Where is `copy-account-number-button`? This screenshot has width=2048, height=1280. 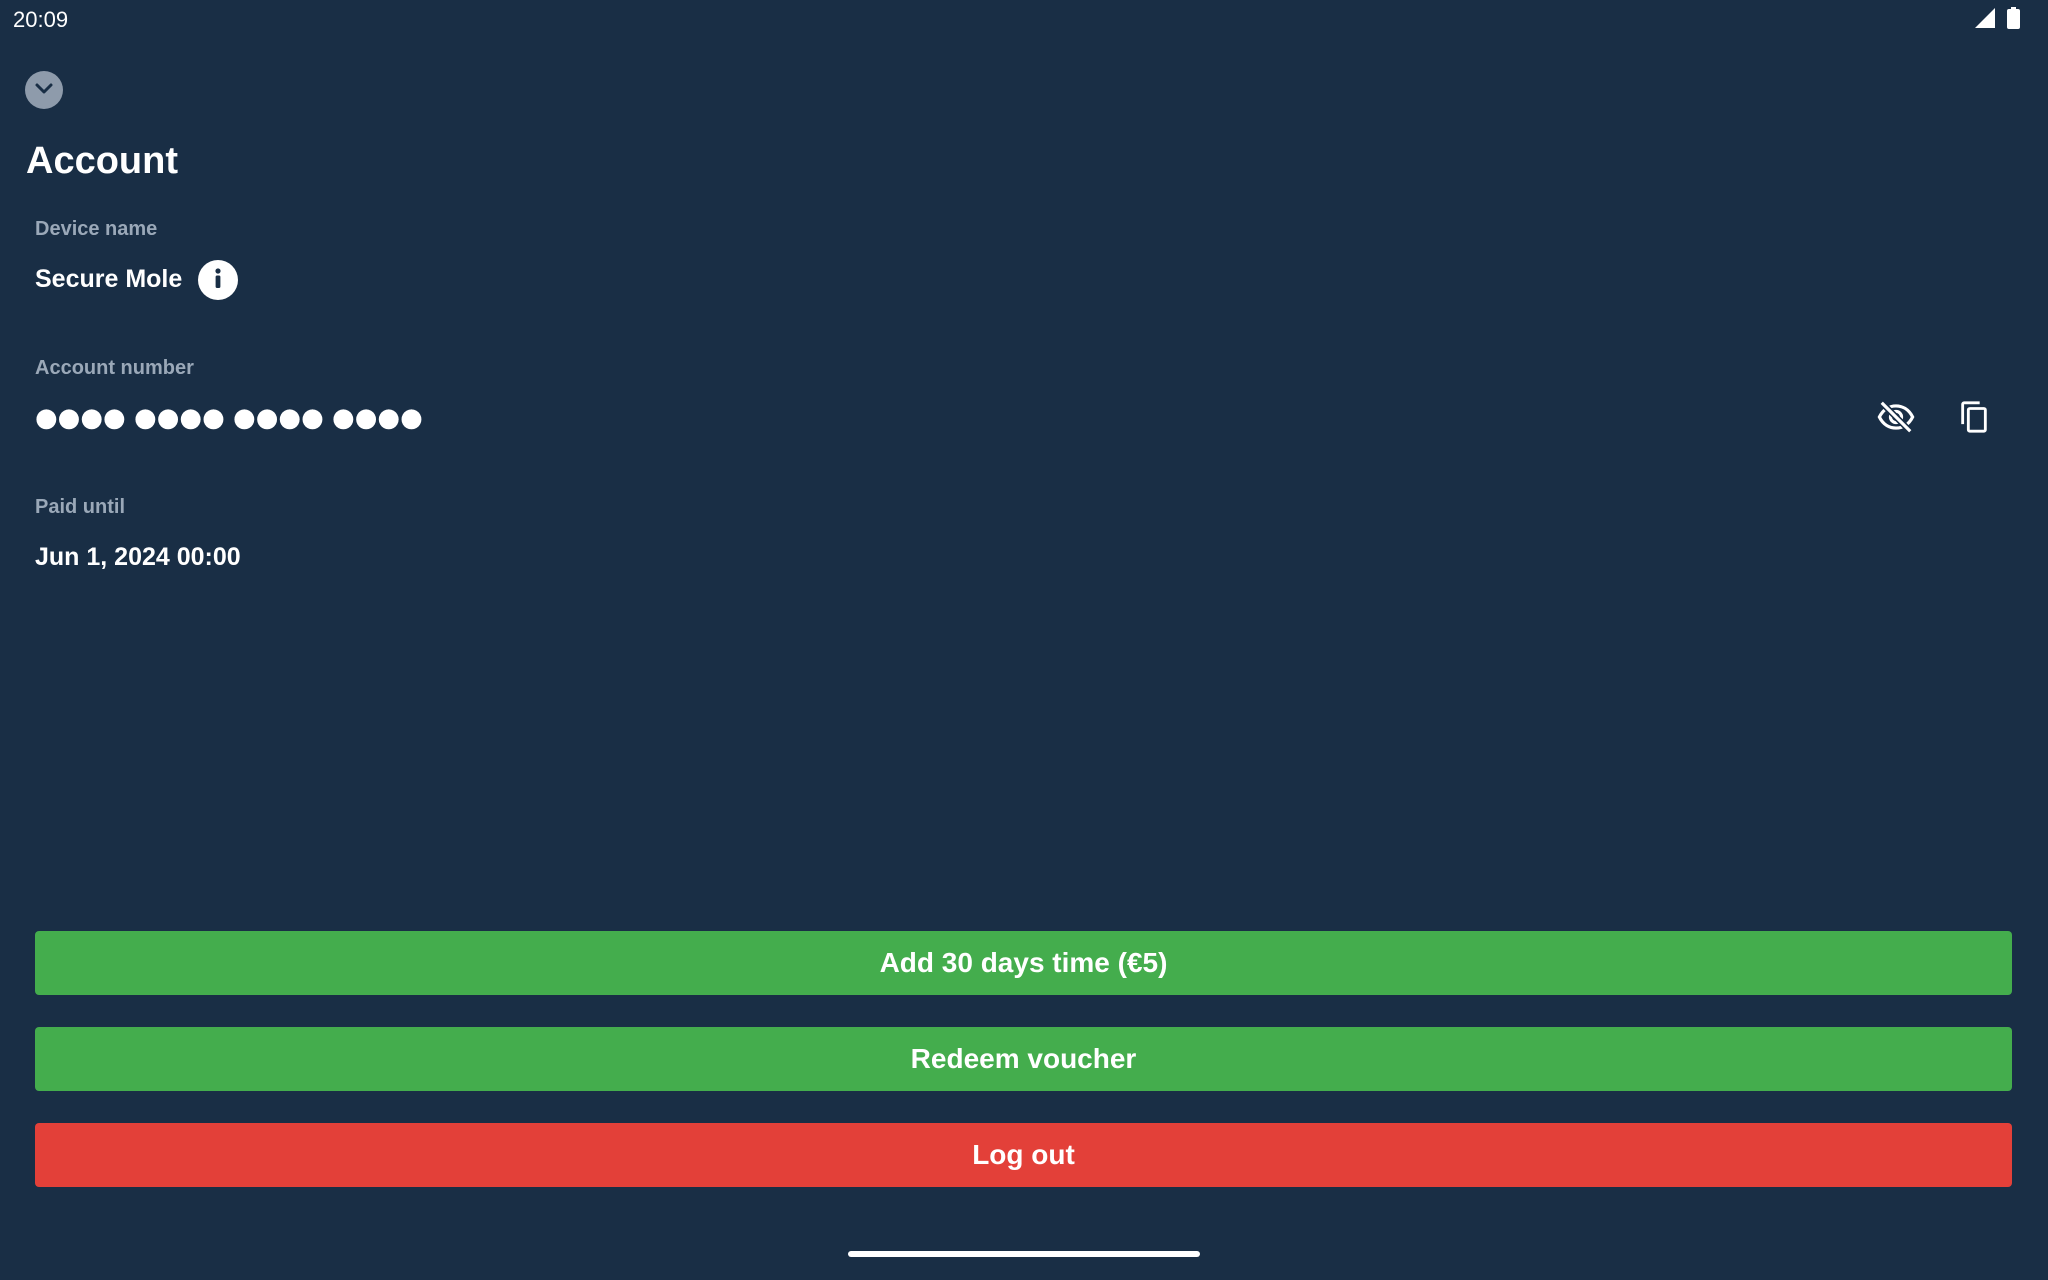 copy-account-number-button is located at coordinates (1974, 419).